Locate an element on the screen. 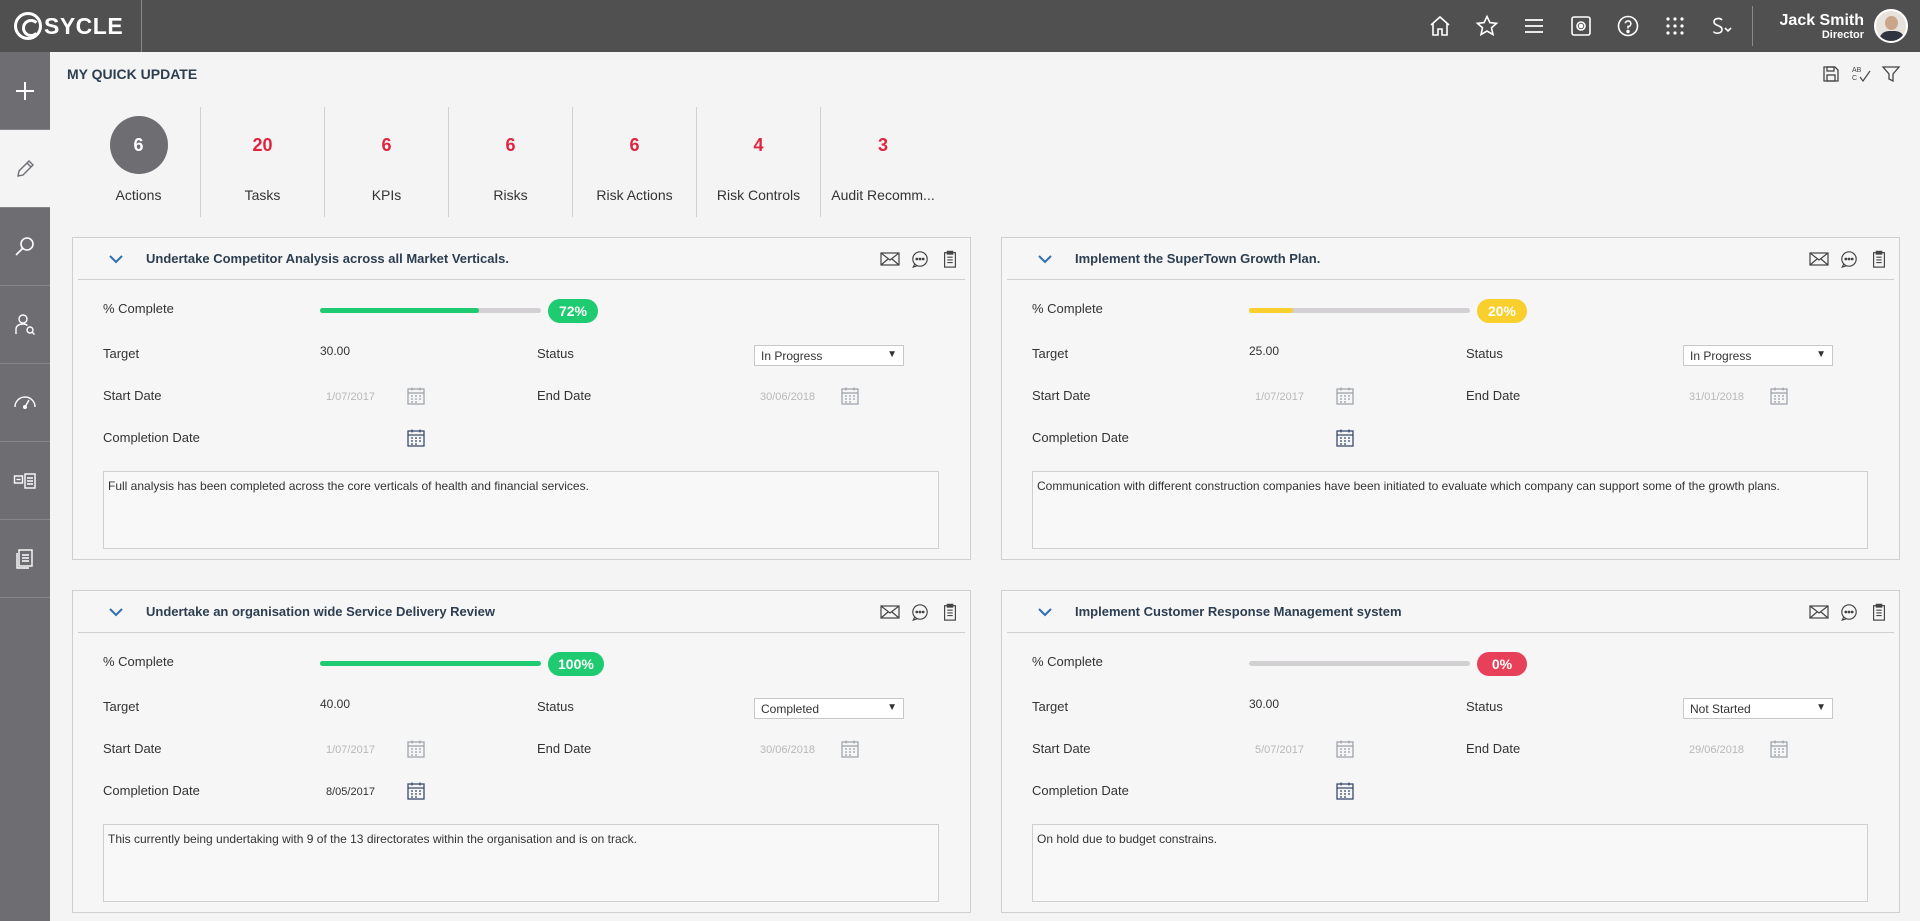 The width and height of the screenshot is (1920, 921). tab-risk-controls: 4 Risk Controls is located at coordinates (759, 162).